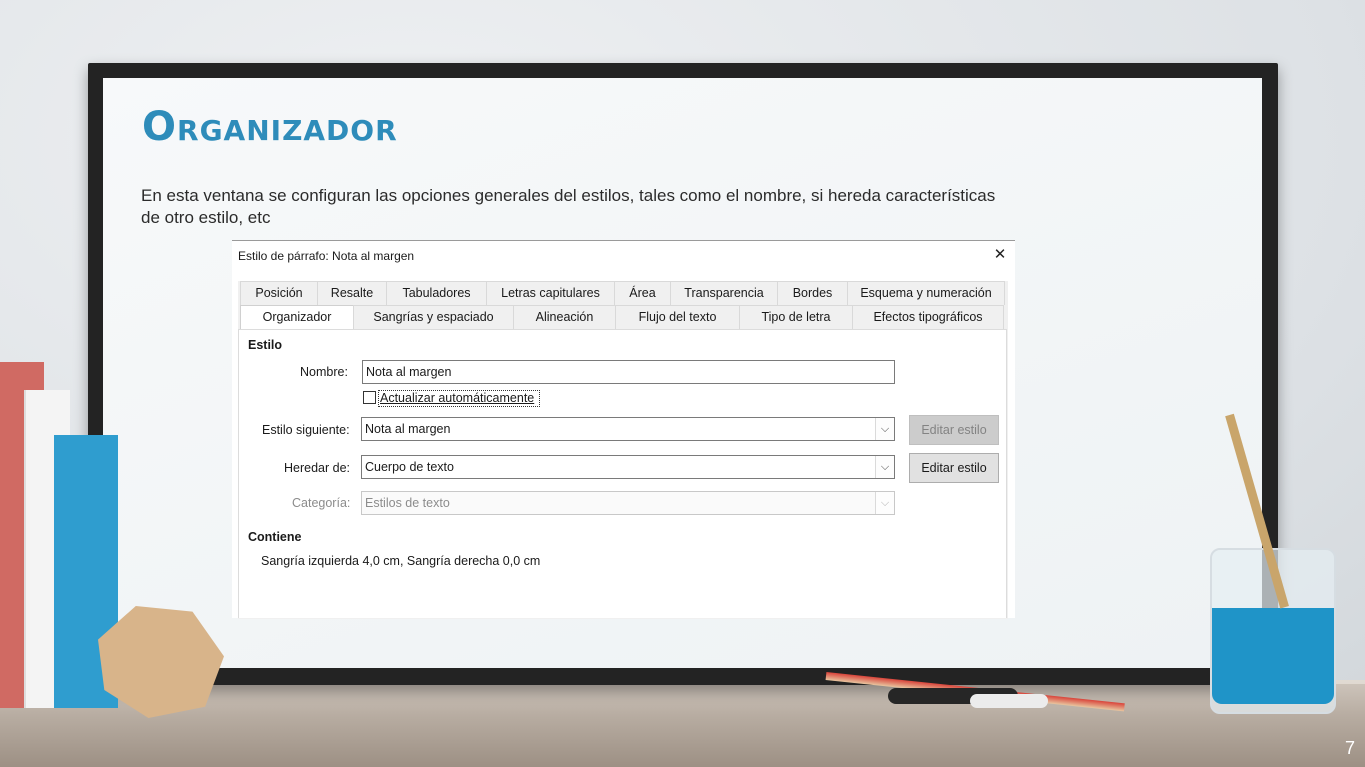  Describe the element at coordinates (317, 468) in the screenshot. I see `inherit-label: Heredar de:` at that location.